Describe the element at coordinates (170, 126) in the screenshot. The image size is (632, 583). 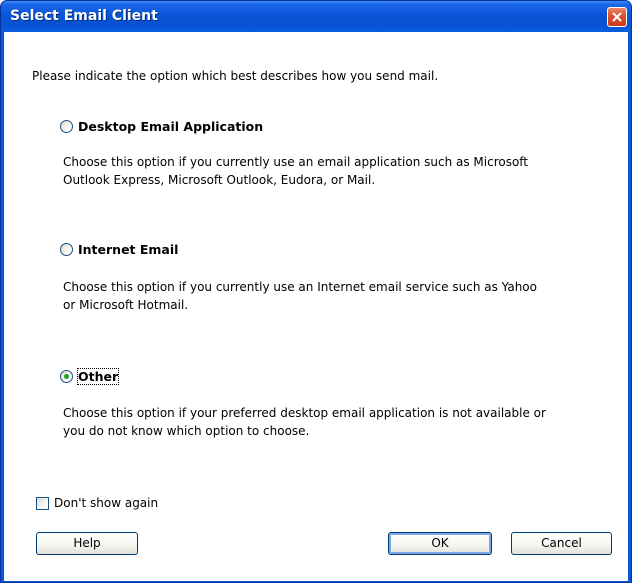
I see `radio-label-desktop-email: Desktop Email Application` at that location.